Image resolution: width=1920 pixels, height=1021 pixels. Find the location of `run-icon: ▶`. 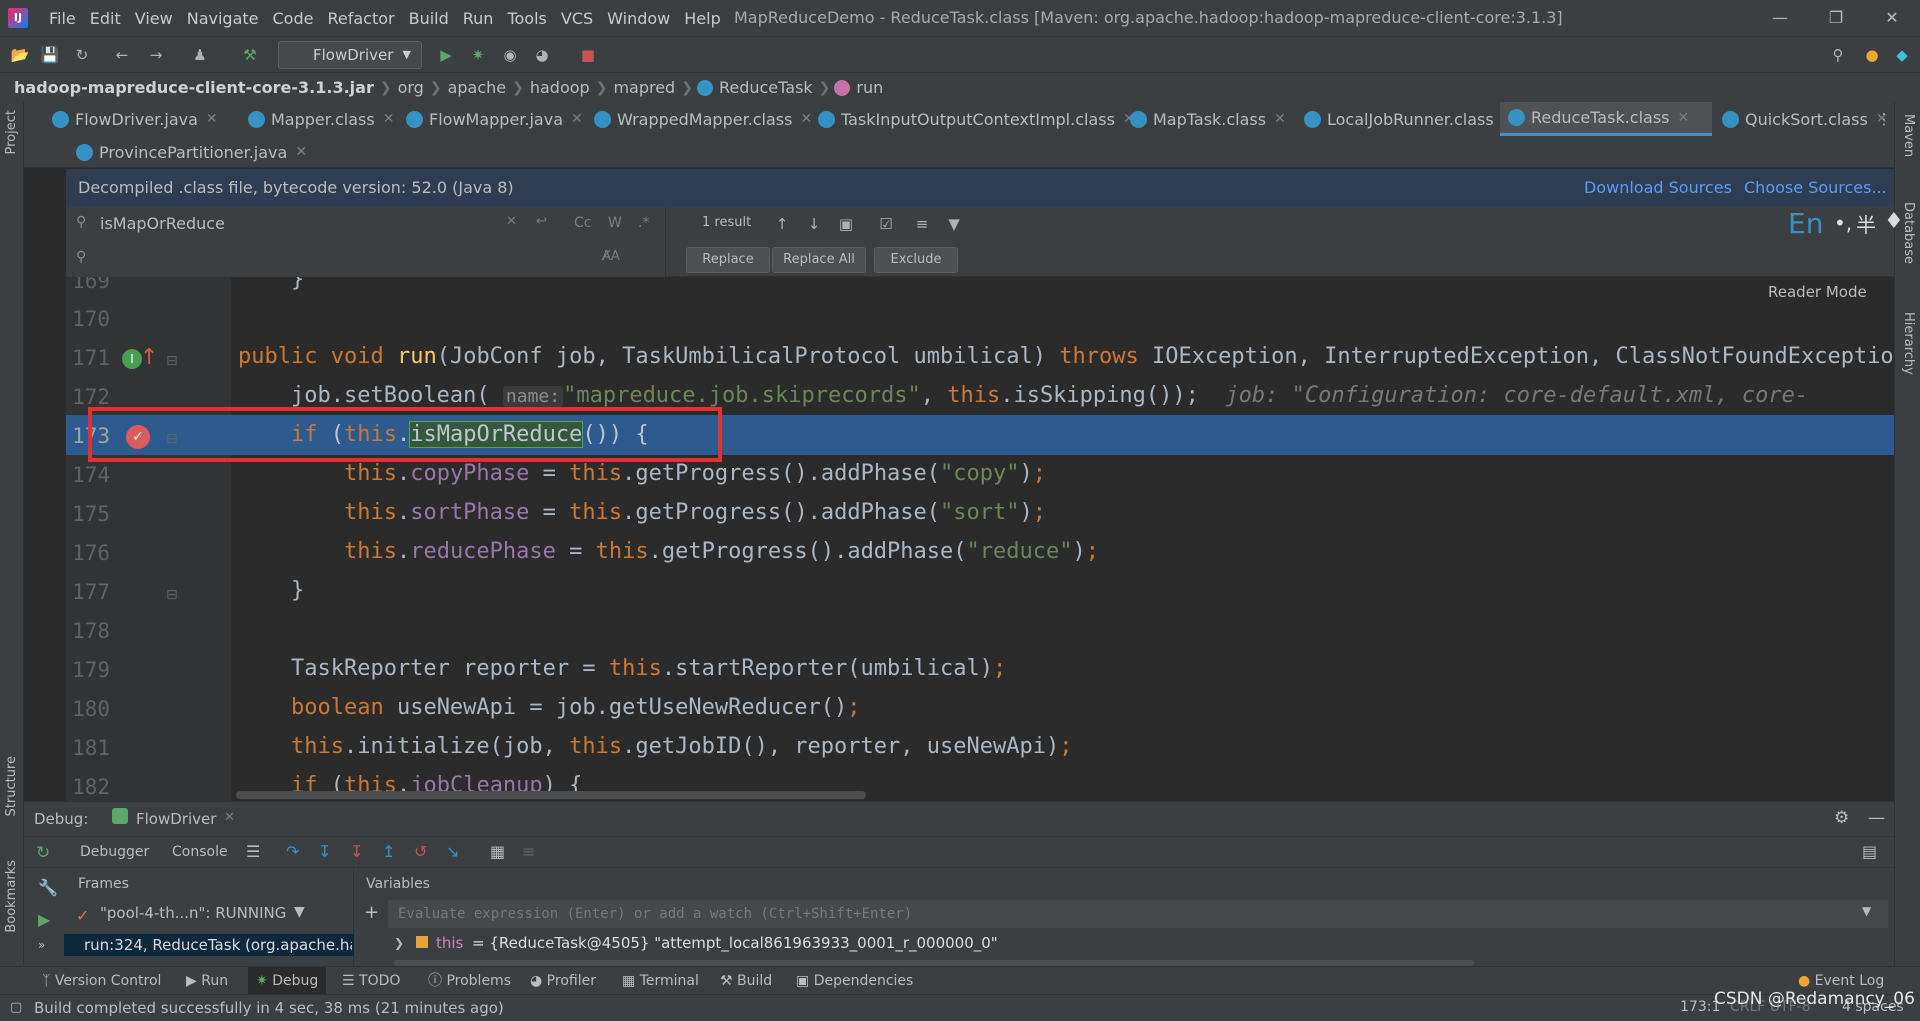

run-icon: ▶ is located at coordinates (446, 55).